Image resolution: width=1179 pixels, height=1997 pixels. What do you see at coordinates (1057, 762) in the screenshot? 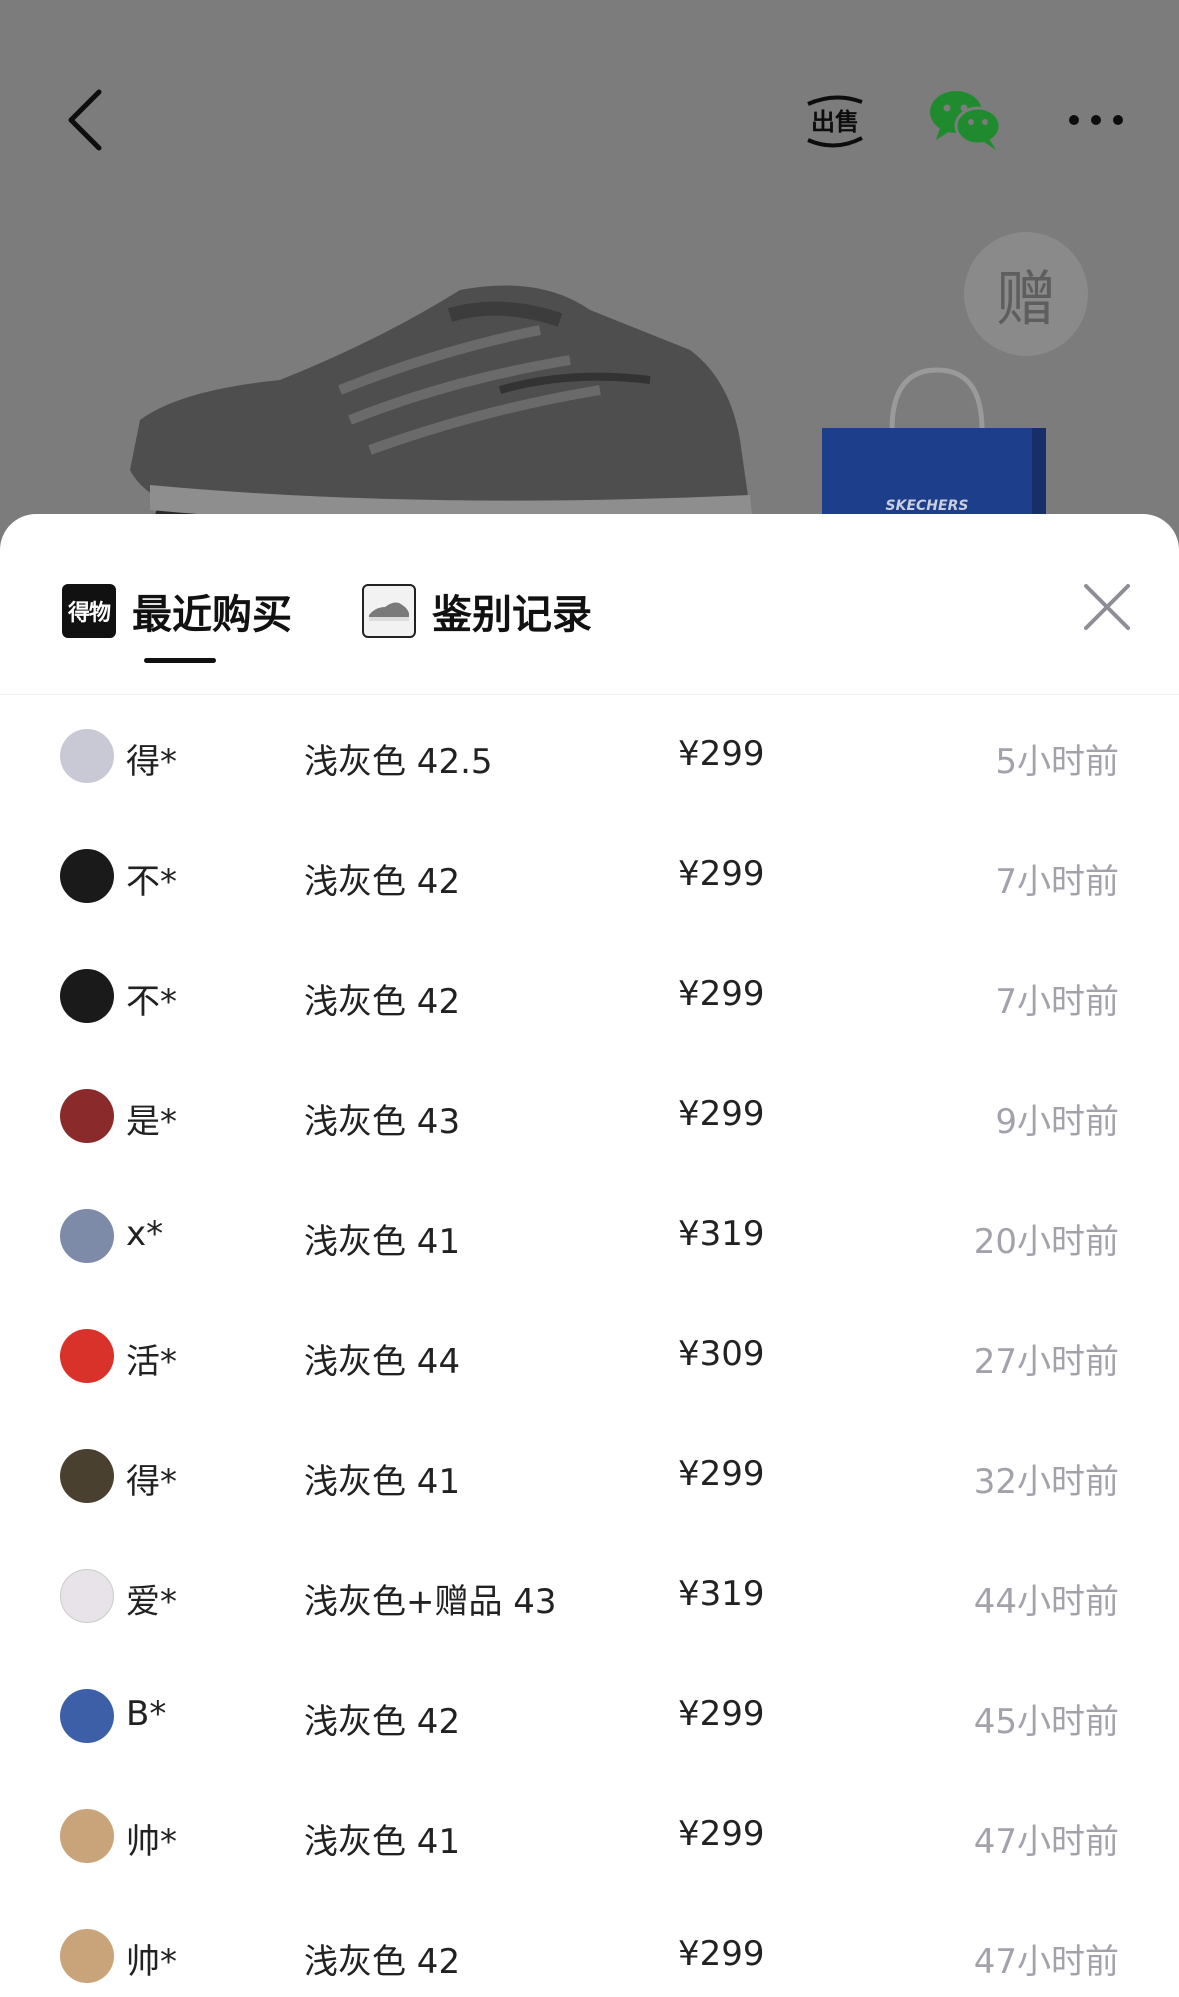
I see `purchase-time: 5小时前` at bounding box center [1057, 762].